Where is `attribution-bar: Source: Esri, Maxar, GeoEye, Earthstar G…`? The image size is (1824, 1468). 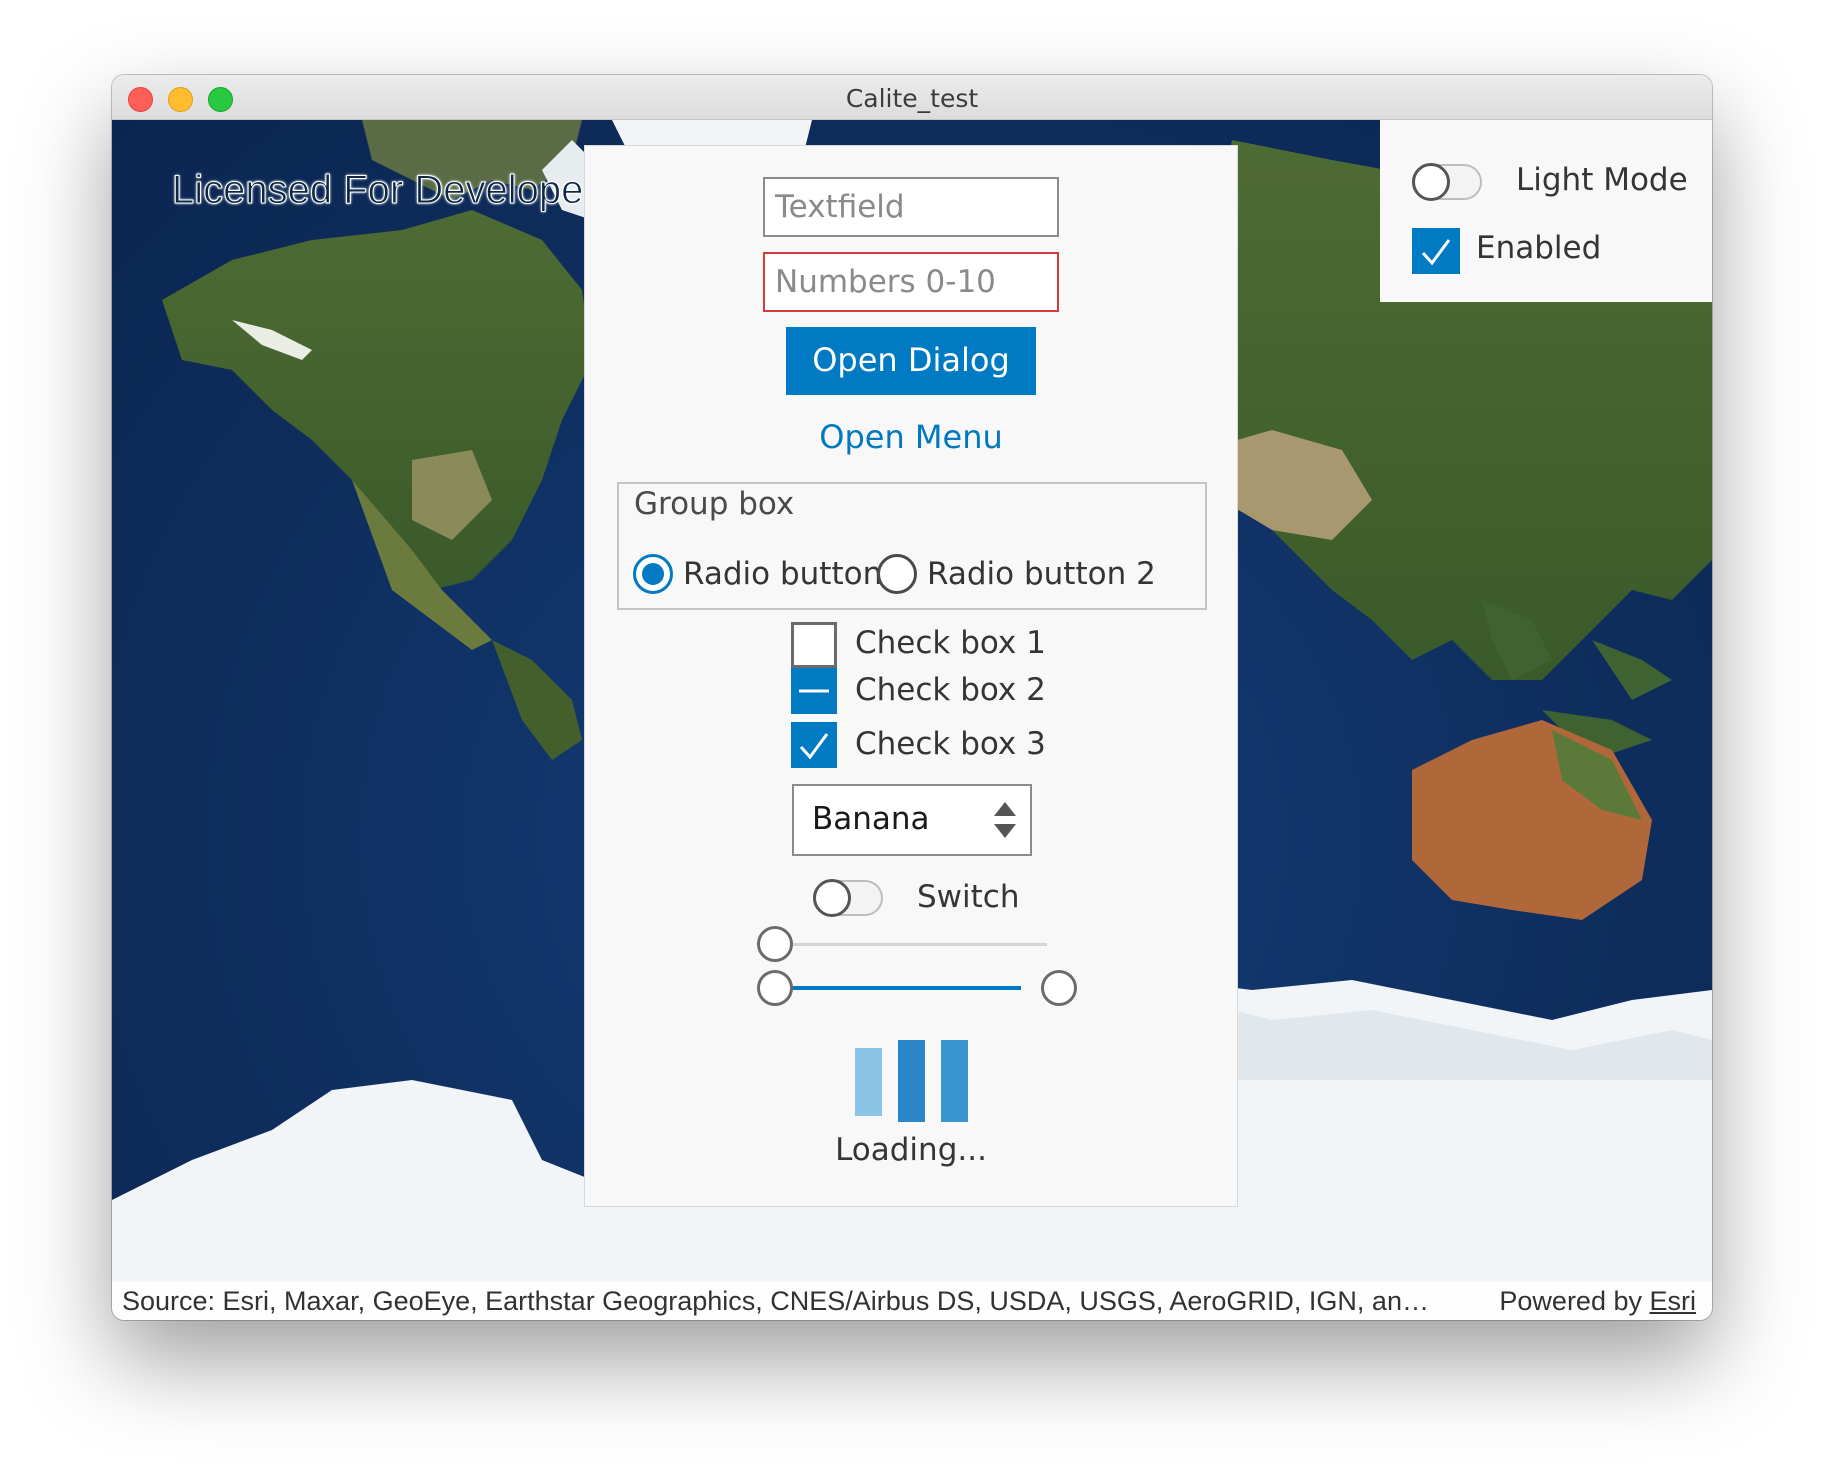
attribution-bar: Source: Esri, Maxar, GeoEye, Earthstar G… is located at coordinates (912, 1301).